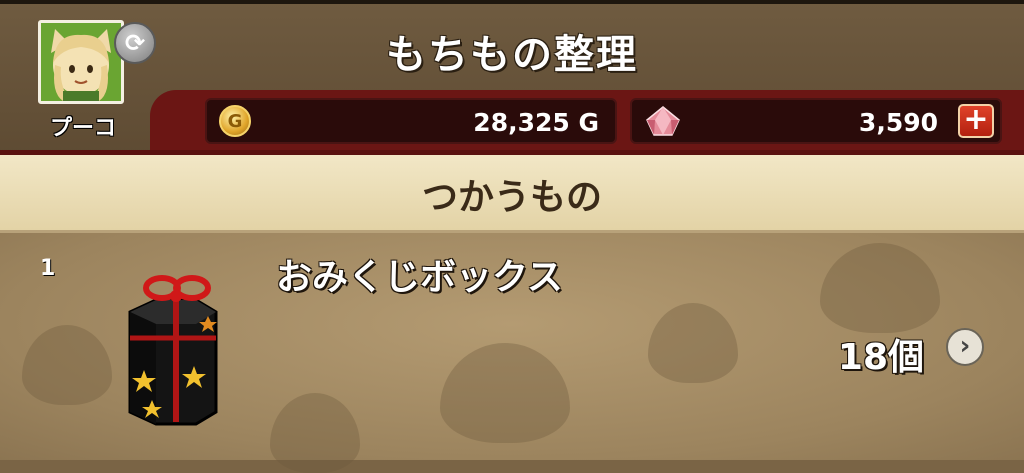  What do you see at coordinates (965, 347) in the screenshot?
I see `chevron-right-icon: ›` at bounding box center [965, 347].